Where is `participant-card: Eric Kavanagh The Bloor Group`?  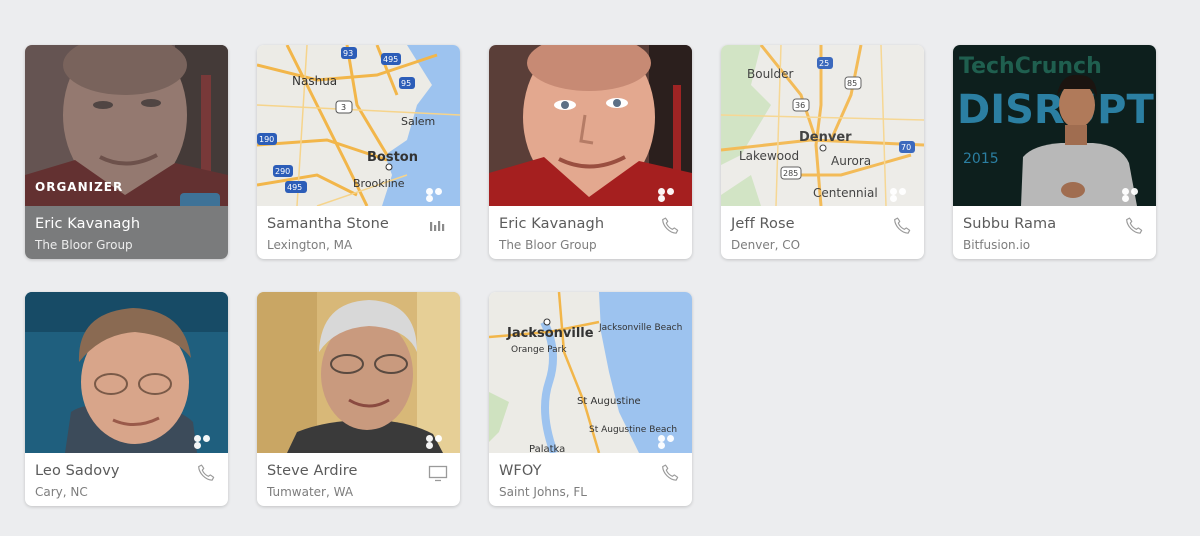 participant-card: Eric Kavanagh The Bloor Group is located at coordinates (590, 152).